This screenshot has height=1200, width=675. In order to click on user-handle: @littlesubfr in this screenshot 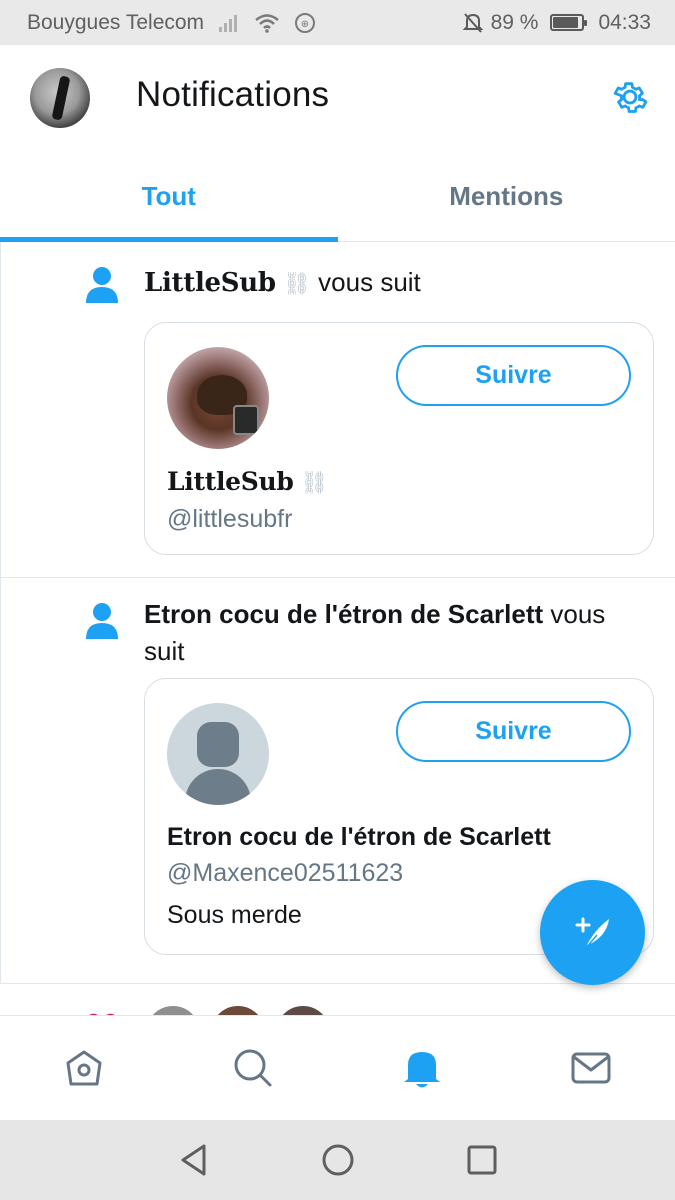, I will do `click(230, 519)`.